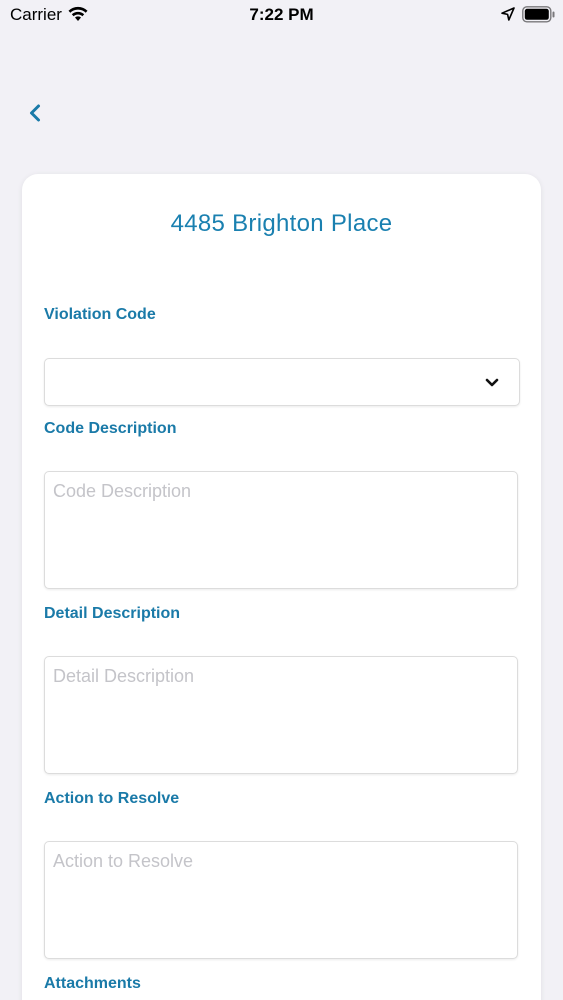 The width and height of the screenshot is (563, 1000). What do you see at coordinates (281, 900) in the screenshot?
I see `action-to-resolve-field: Action to Resolve` at bounding box center [281, 900].